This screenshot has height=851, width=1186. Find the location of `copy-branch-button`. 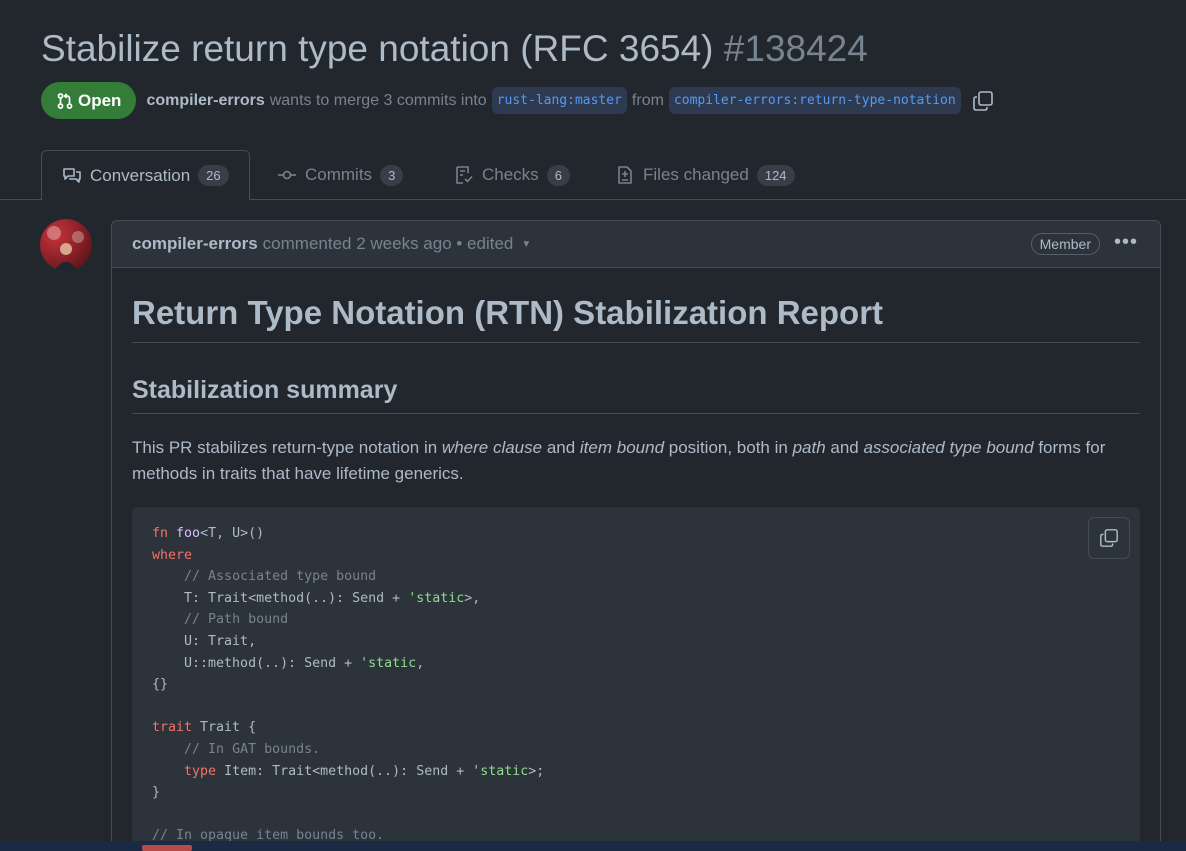

copy-branch-button is located at coordinates (983, 101).